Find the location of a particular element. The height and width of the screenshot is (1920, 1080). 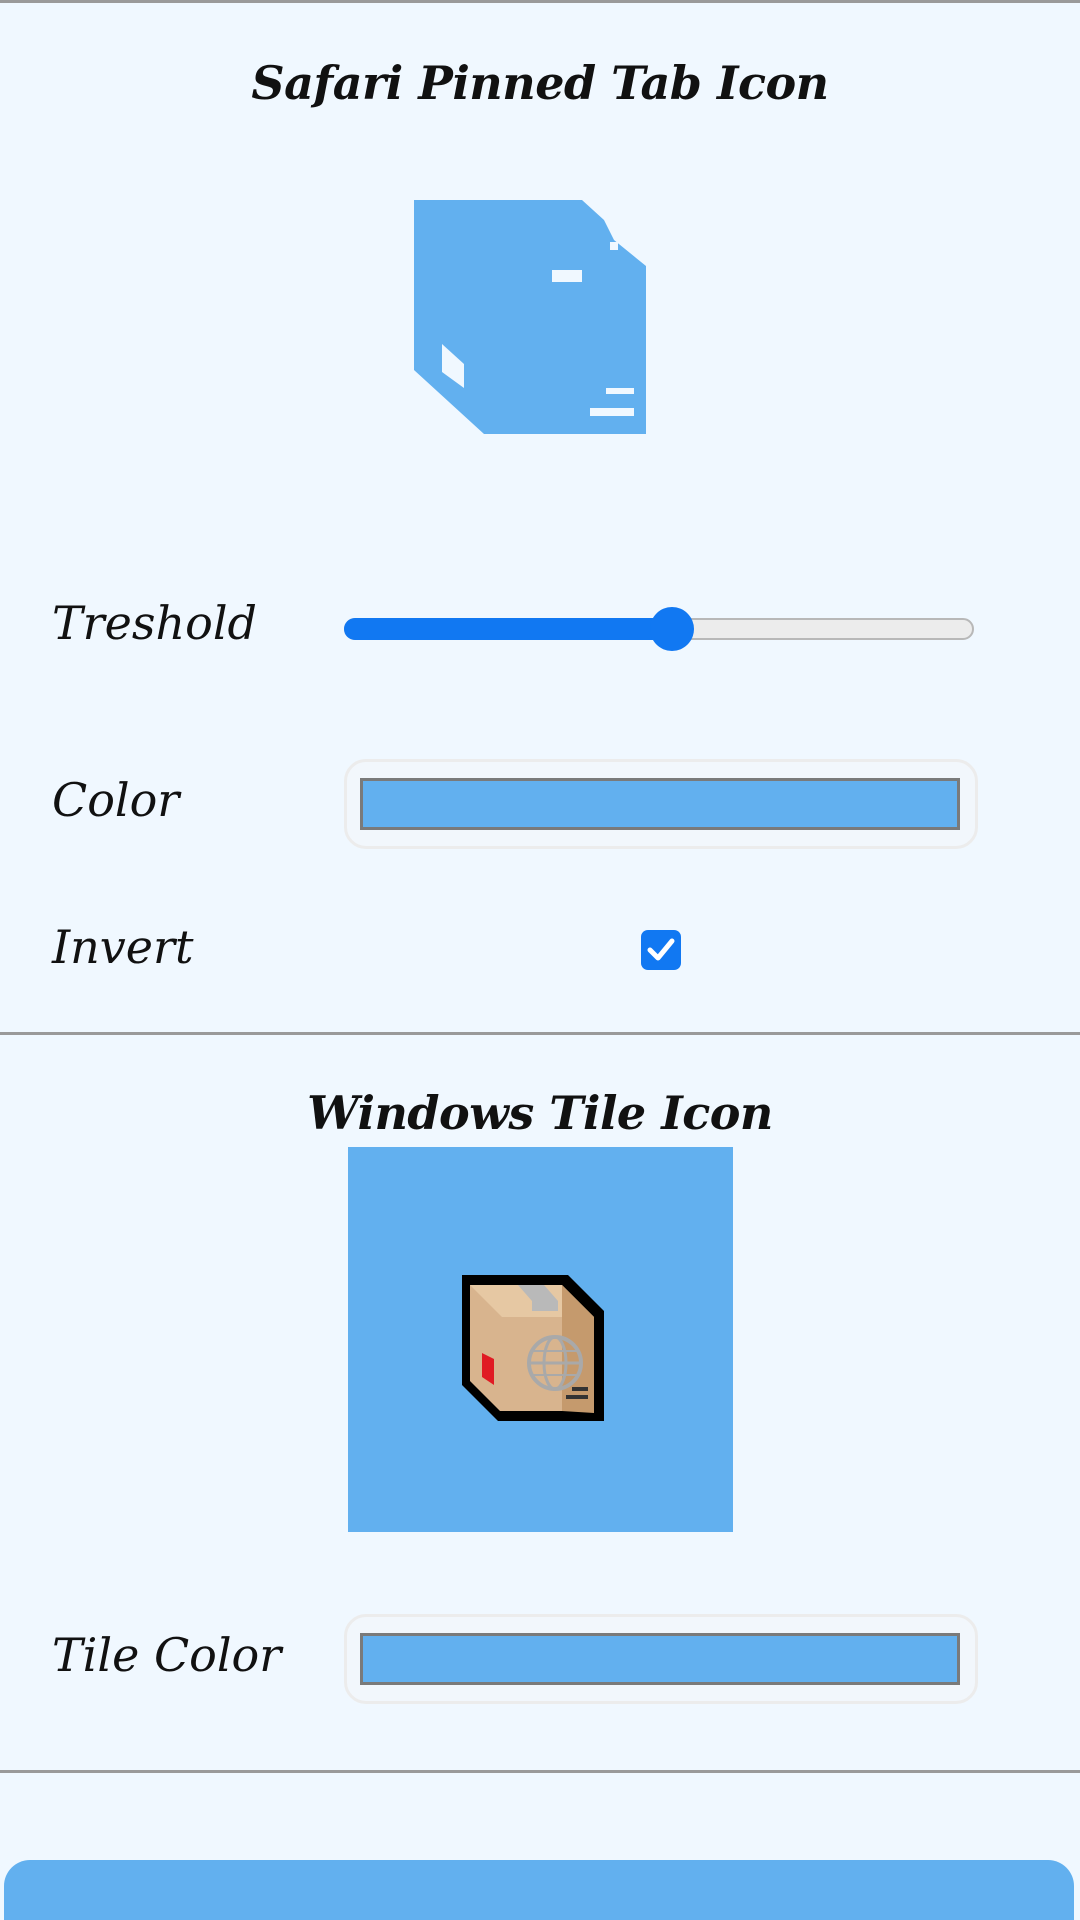

top-divider is located at coordinates (540, 1).